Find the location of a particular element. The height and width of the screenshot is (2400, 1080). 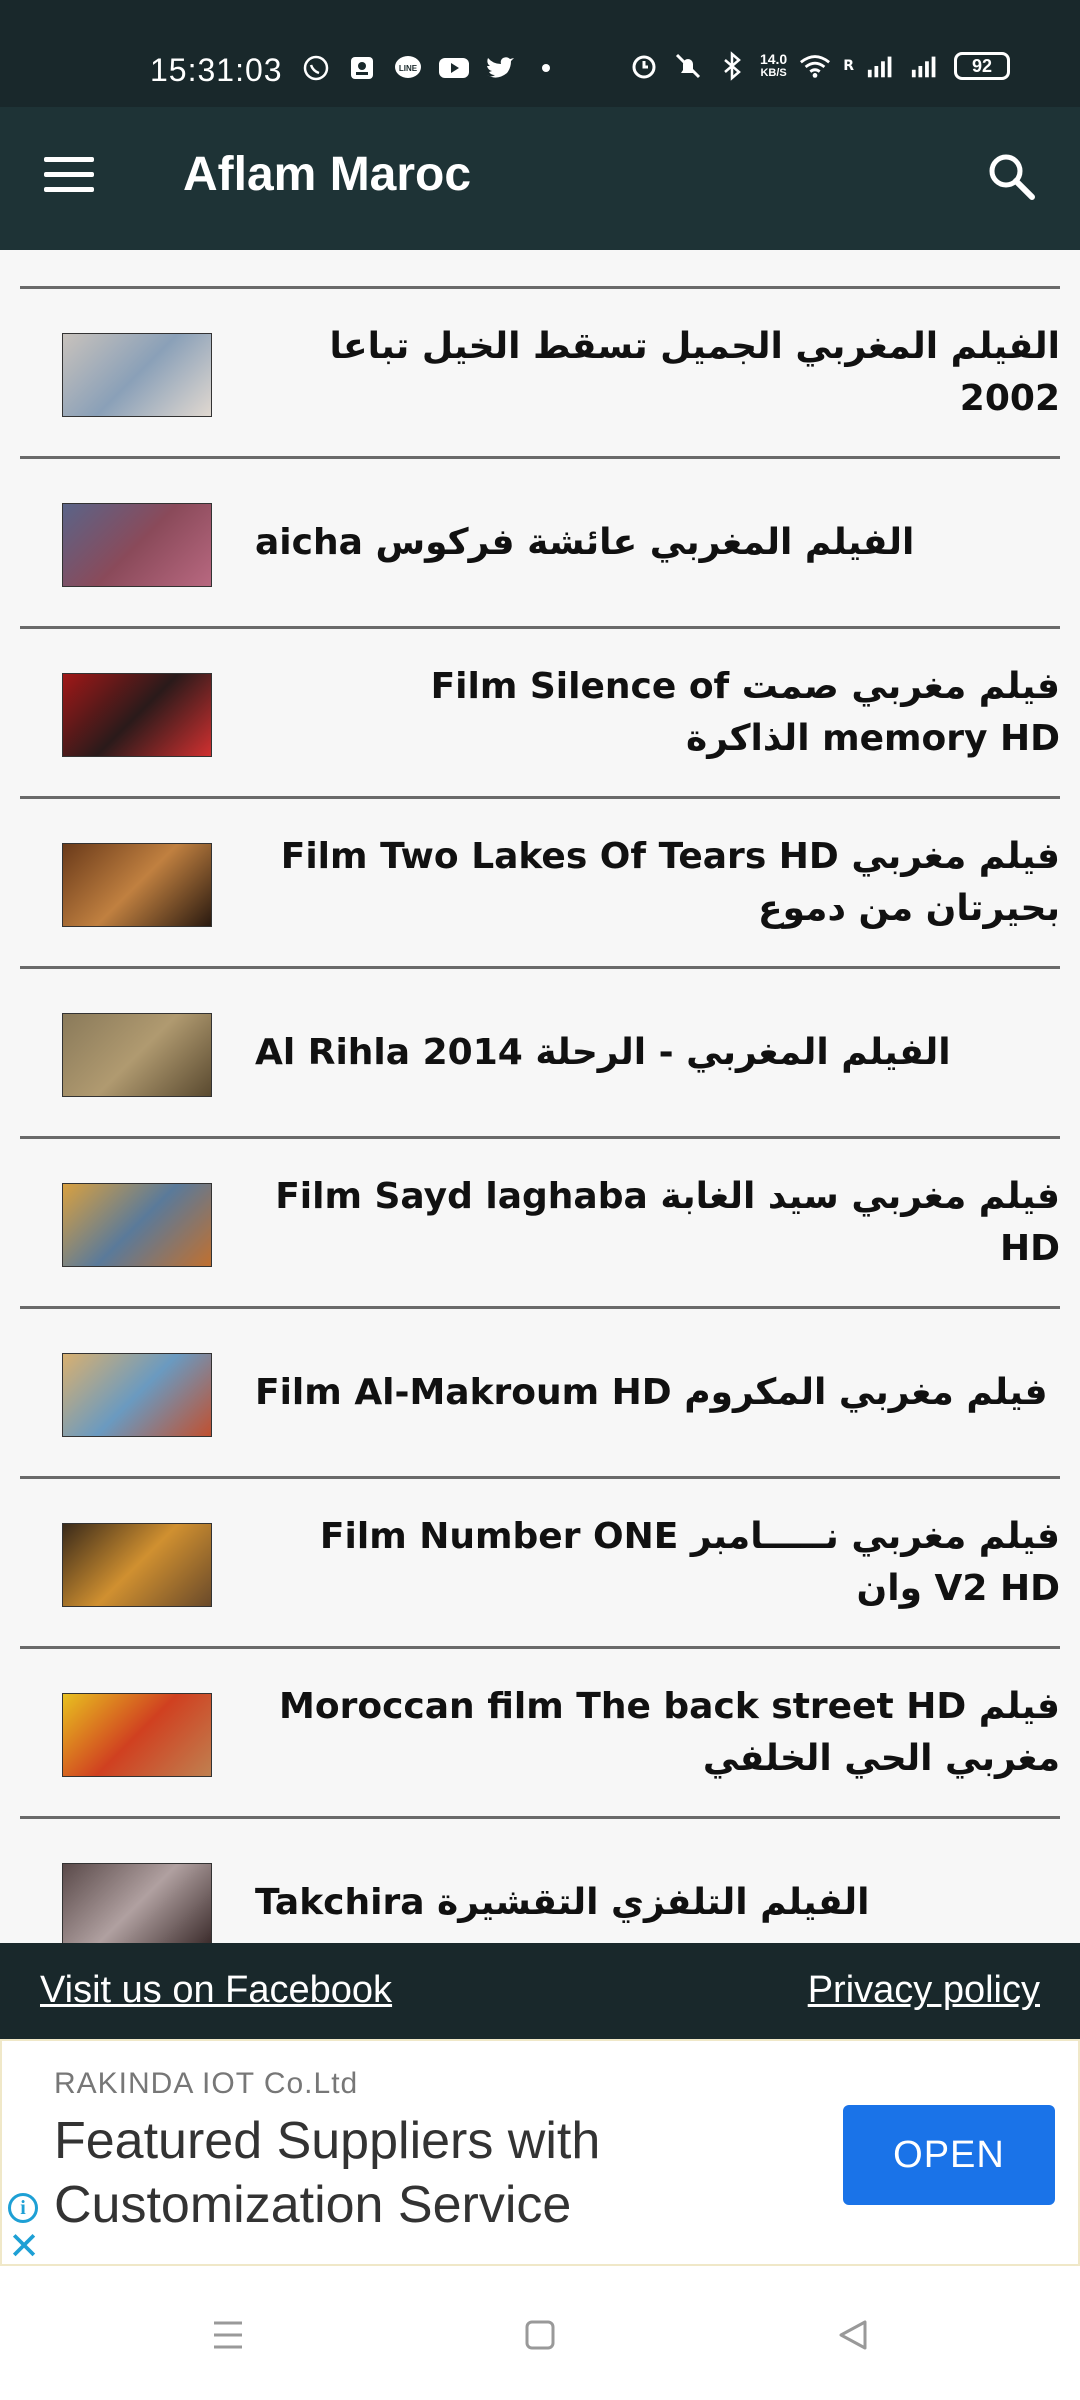

app-bar: Aflam Maroc is located at coordinates (540, 178).